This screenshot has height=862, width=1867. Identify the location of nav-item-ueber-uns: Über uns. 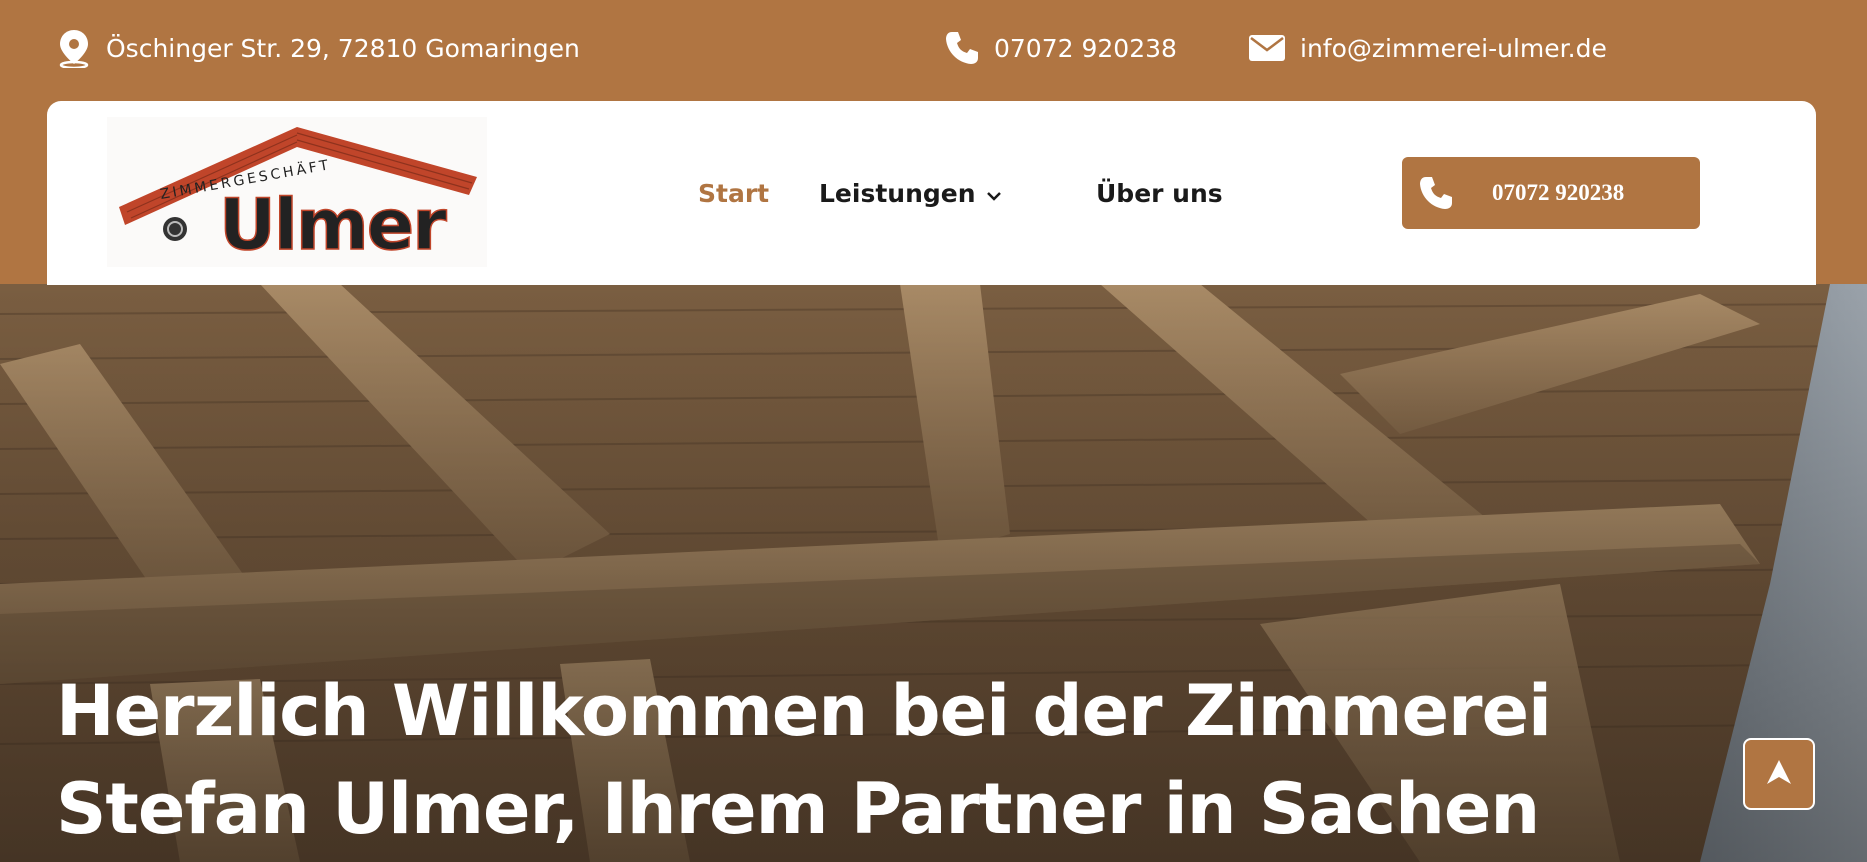
(1159, 193).